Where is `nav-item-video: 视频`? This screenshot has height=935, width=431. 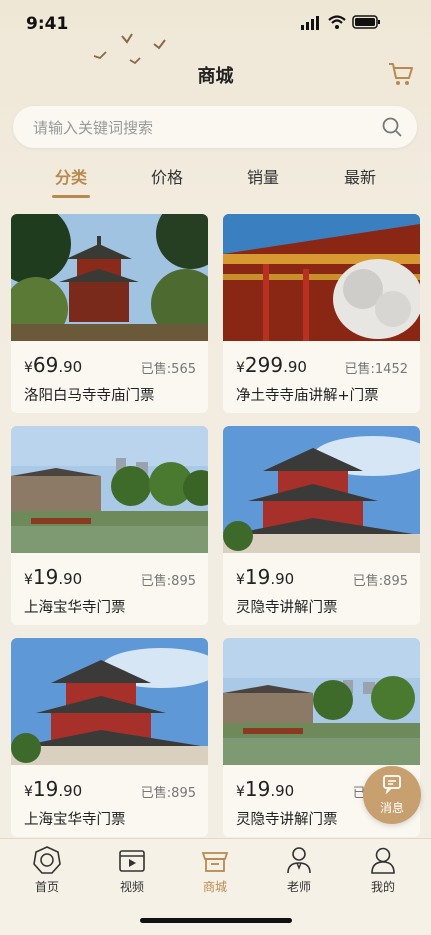
nav-item-video: 视频 is located at coordinates (132, 870).